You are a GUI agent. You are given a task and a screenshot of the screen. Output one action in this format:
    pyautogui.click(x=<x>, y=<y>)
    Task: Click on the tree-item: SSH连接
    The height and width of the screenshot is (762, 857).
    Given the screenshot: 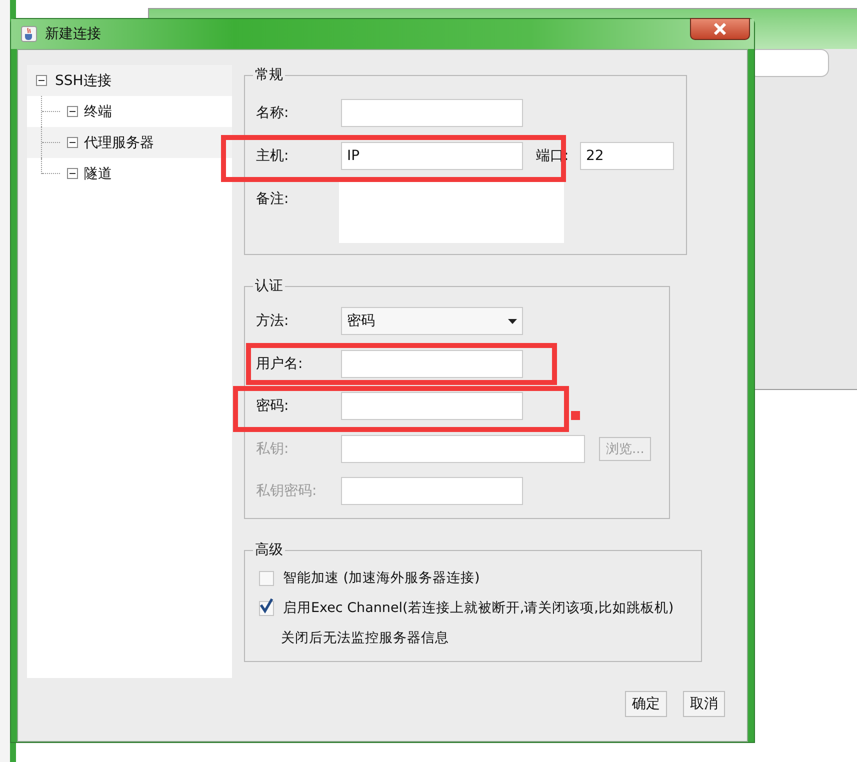 What is the action you would take?
    pyautogui.click(x=129, y=80)
    